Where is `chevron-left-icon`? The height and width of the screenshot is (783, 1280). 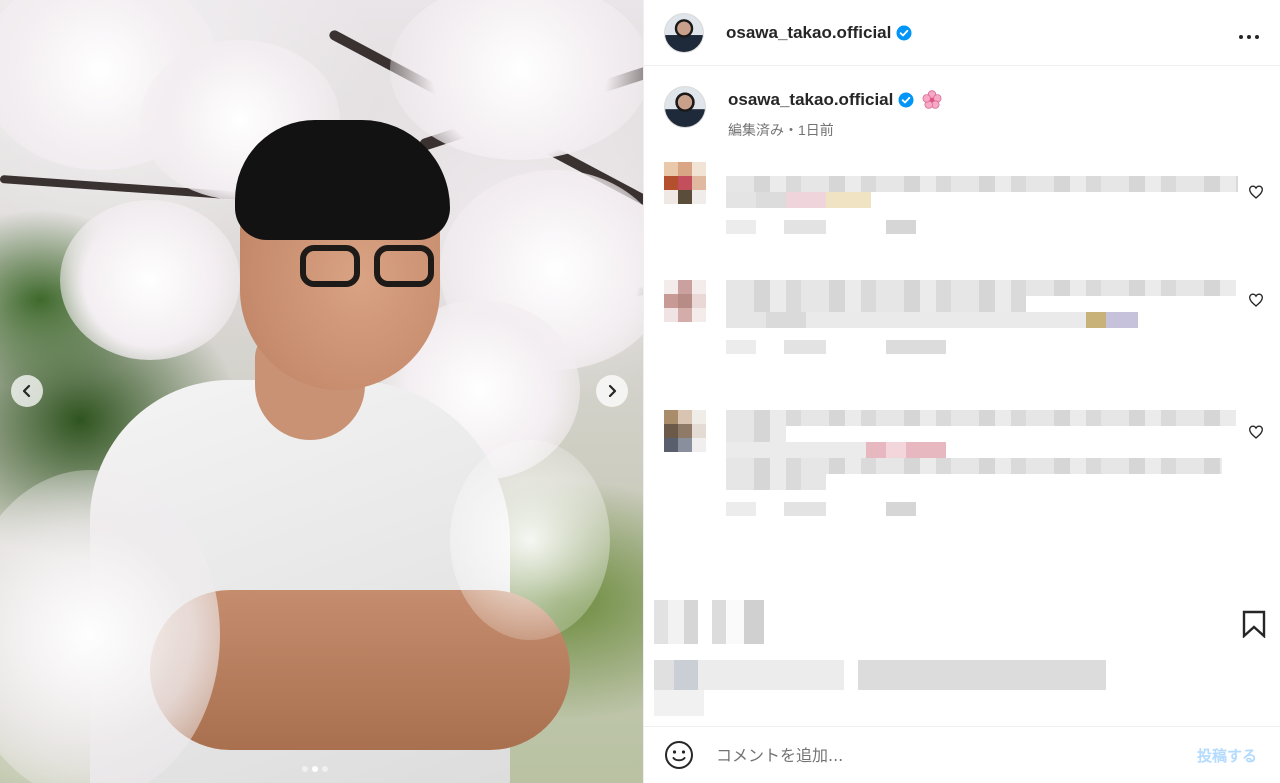 chevron-left-icon is located at coordinates (26, 391).